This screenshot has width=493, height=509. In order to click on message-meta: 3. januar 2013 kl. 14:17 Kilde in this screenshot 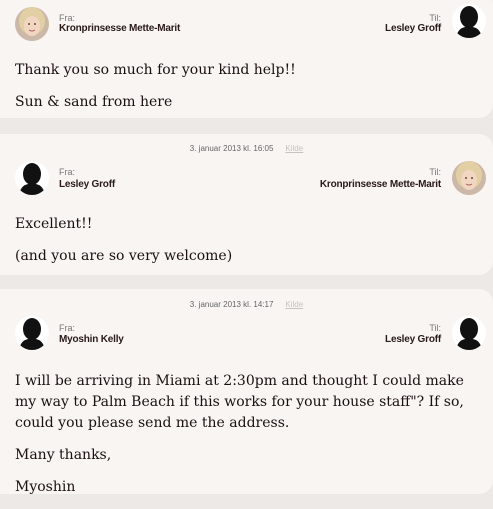, I will do `click(246, 304)`.